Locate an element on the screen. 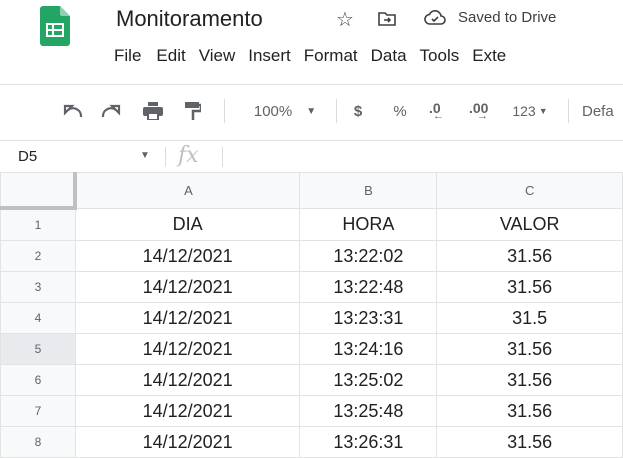  row-header: 5 is located at coordinates (38, 349).